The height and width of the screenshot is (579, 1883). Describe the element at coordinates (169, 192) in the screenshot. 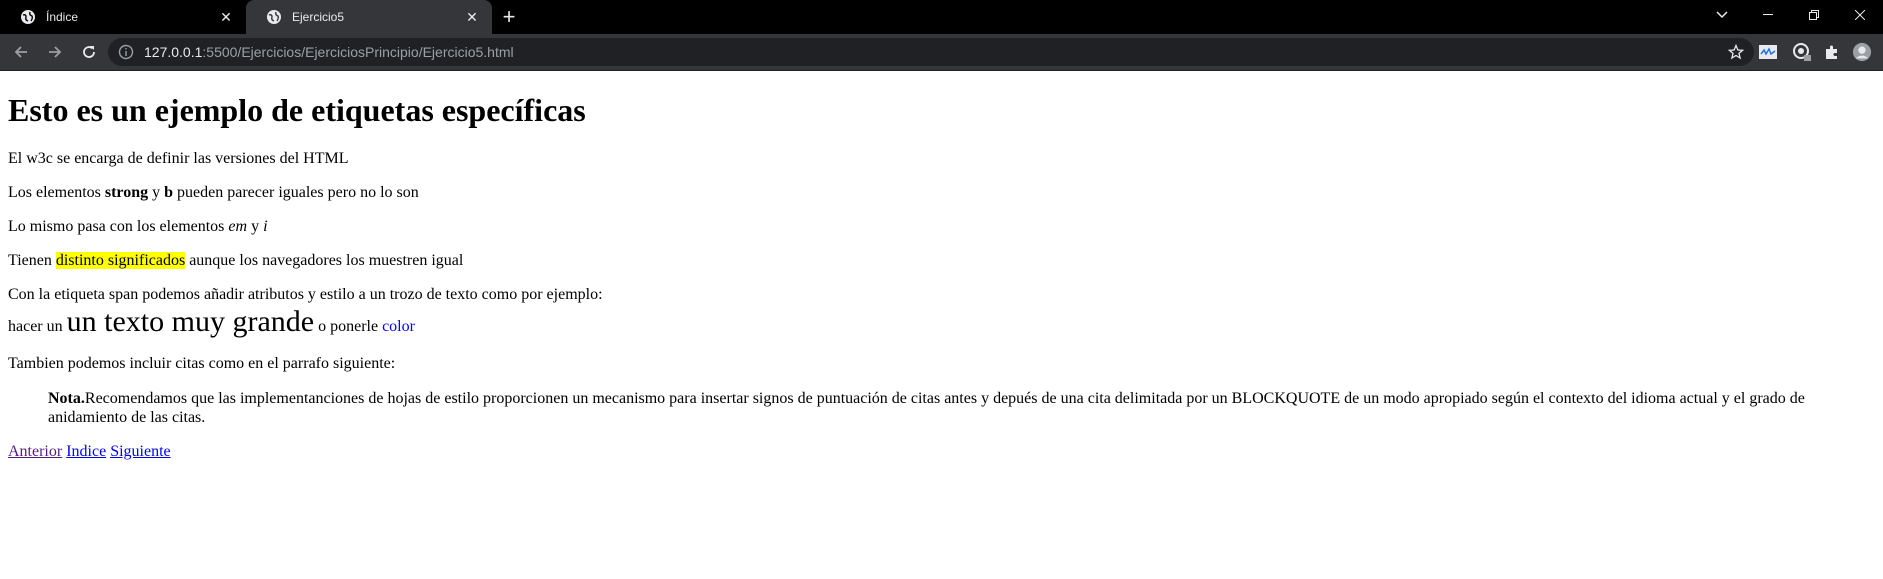

I see `bold-text: b` at that location.